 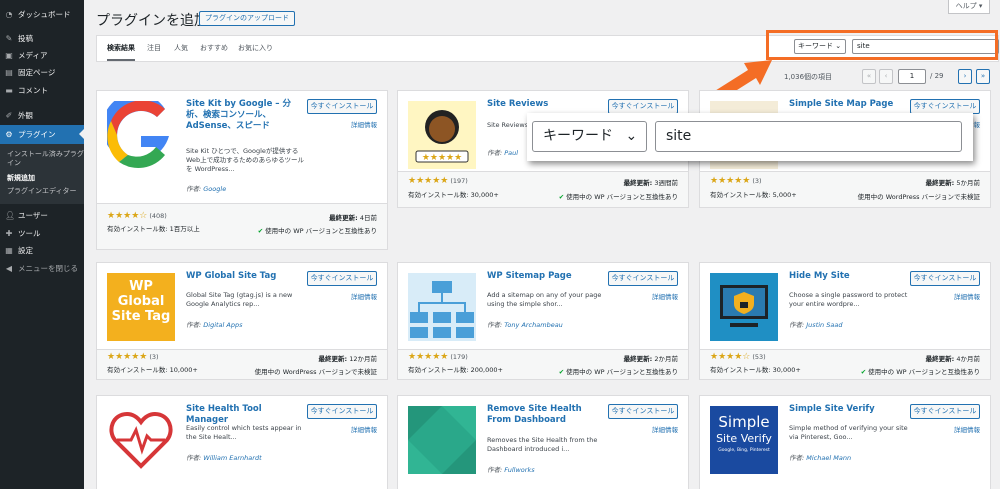 I want to click on sidebar-item-comments: ▬ コメント, so click(x=42, y=90).